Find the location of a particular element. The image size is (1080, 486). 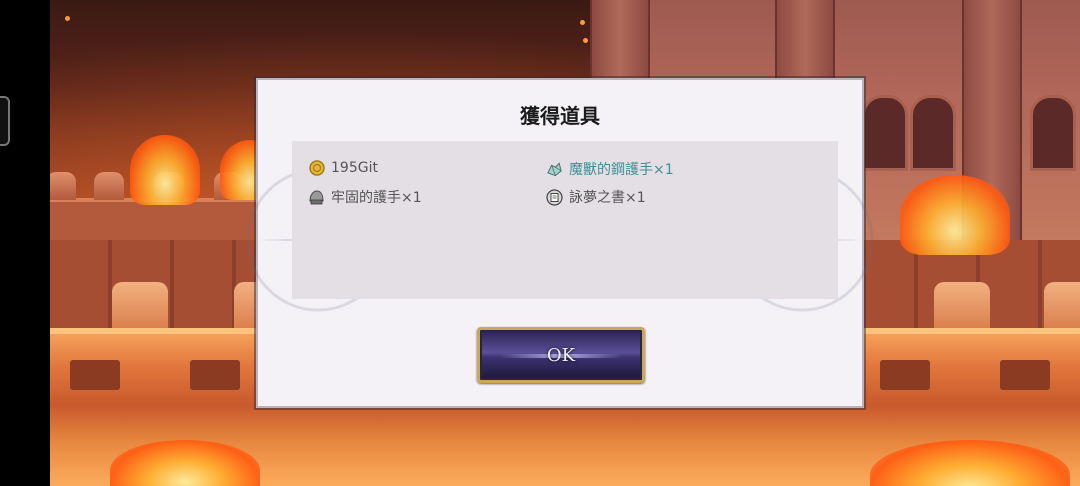

screen-left-bar is located at coordinates (25, 243).